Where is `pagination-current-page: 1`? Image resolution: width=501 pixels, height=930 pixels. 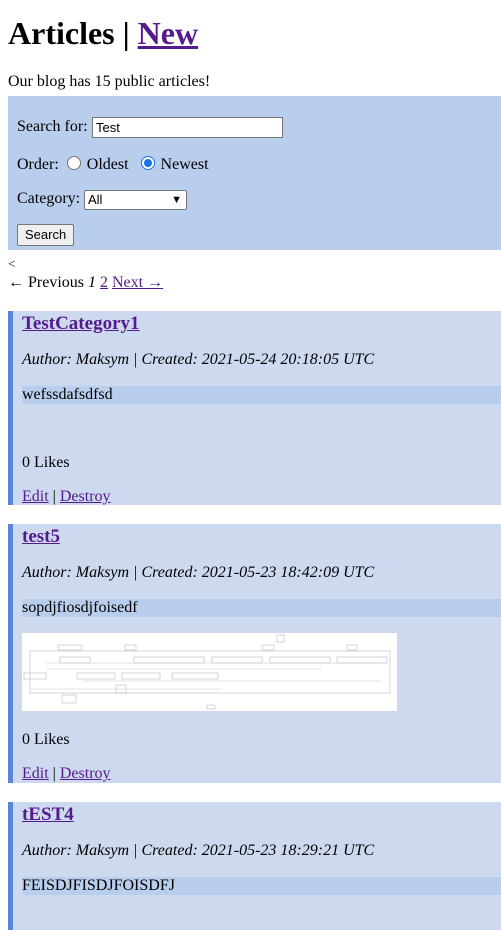
pagination-current-page: 1 is located at coordinates (92, 282).